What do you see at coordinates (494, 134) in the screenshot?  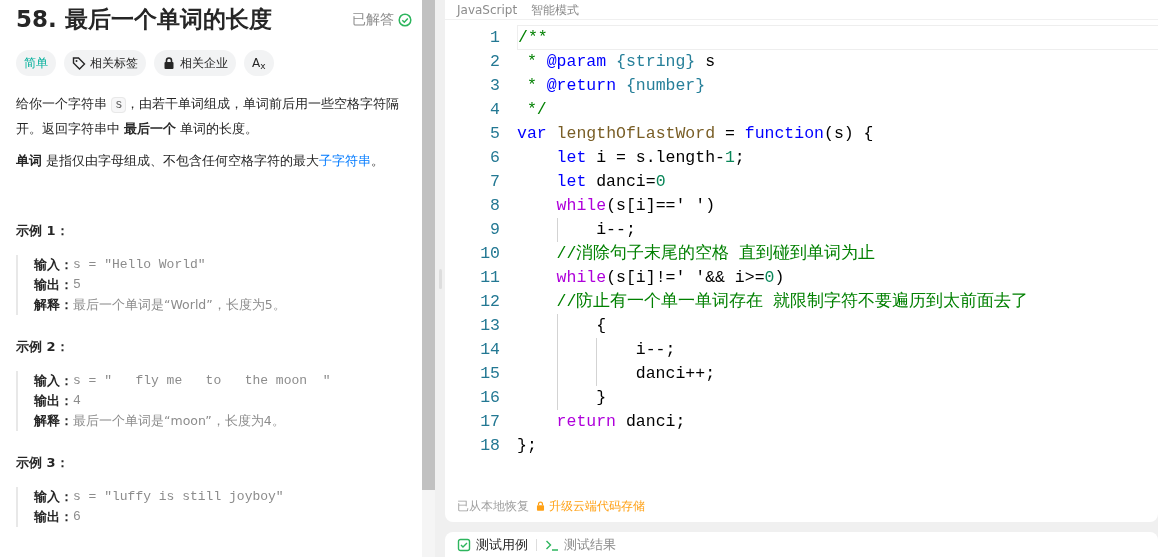 I see `line-number: 5` at bounding box center [494, 134].